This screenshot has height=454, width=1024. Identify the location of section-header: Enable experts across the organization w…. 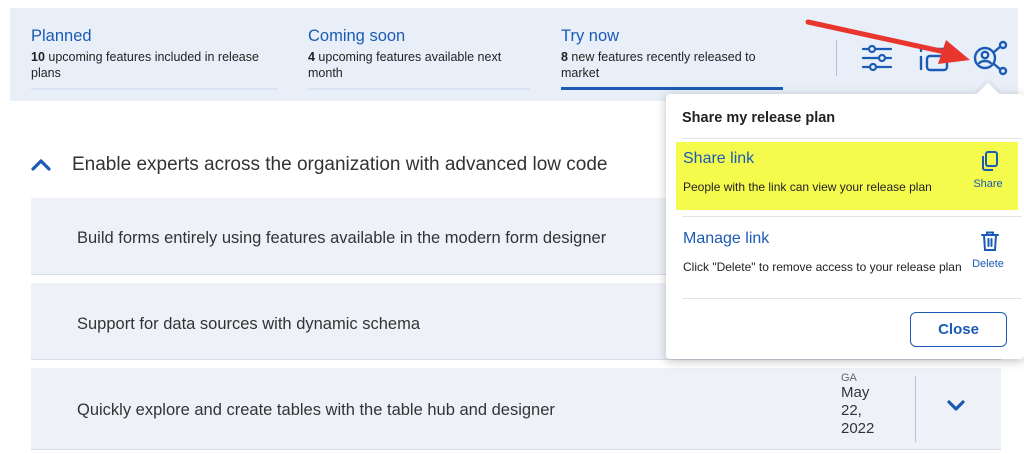
(319, 165).